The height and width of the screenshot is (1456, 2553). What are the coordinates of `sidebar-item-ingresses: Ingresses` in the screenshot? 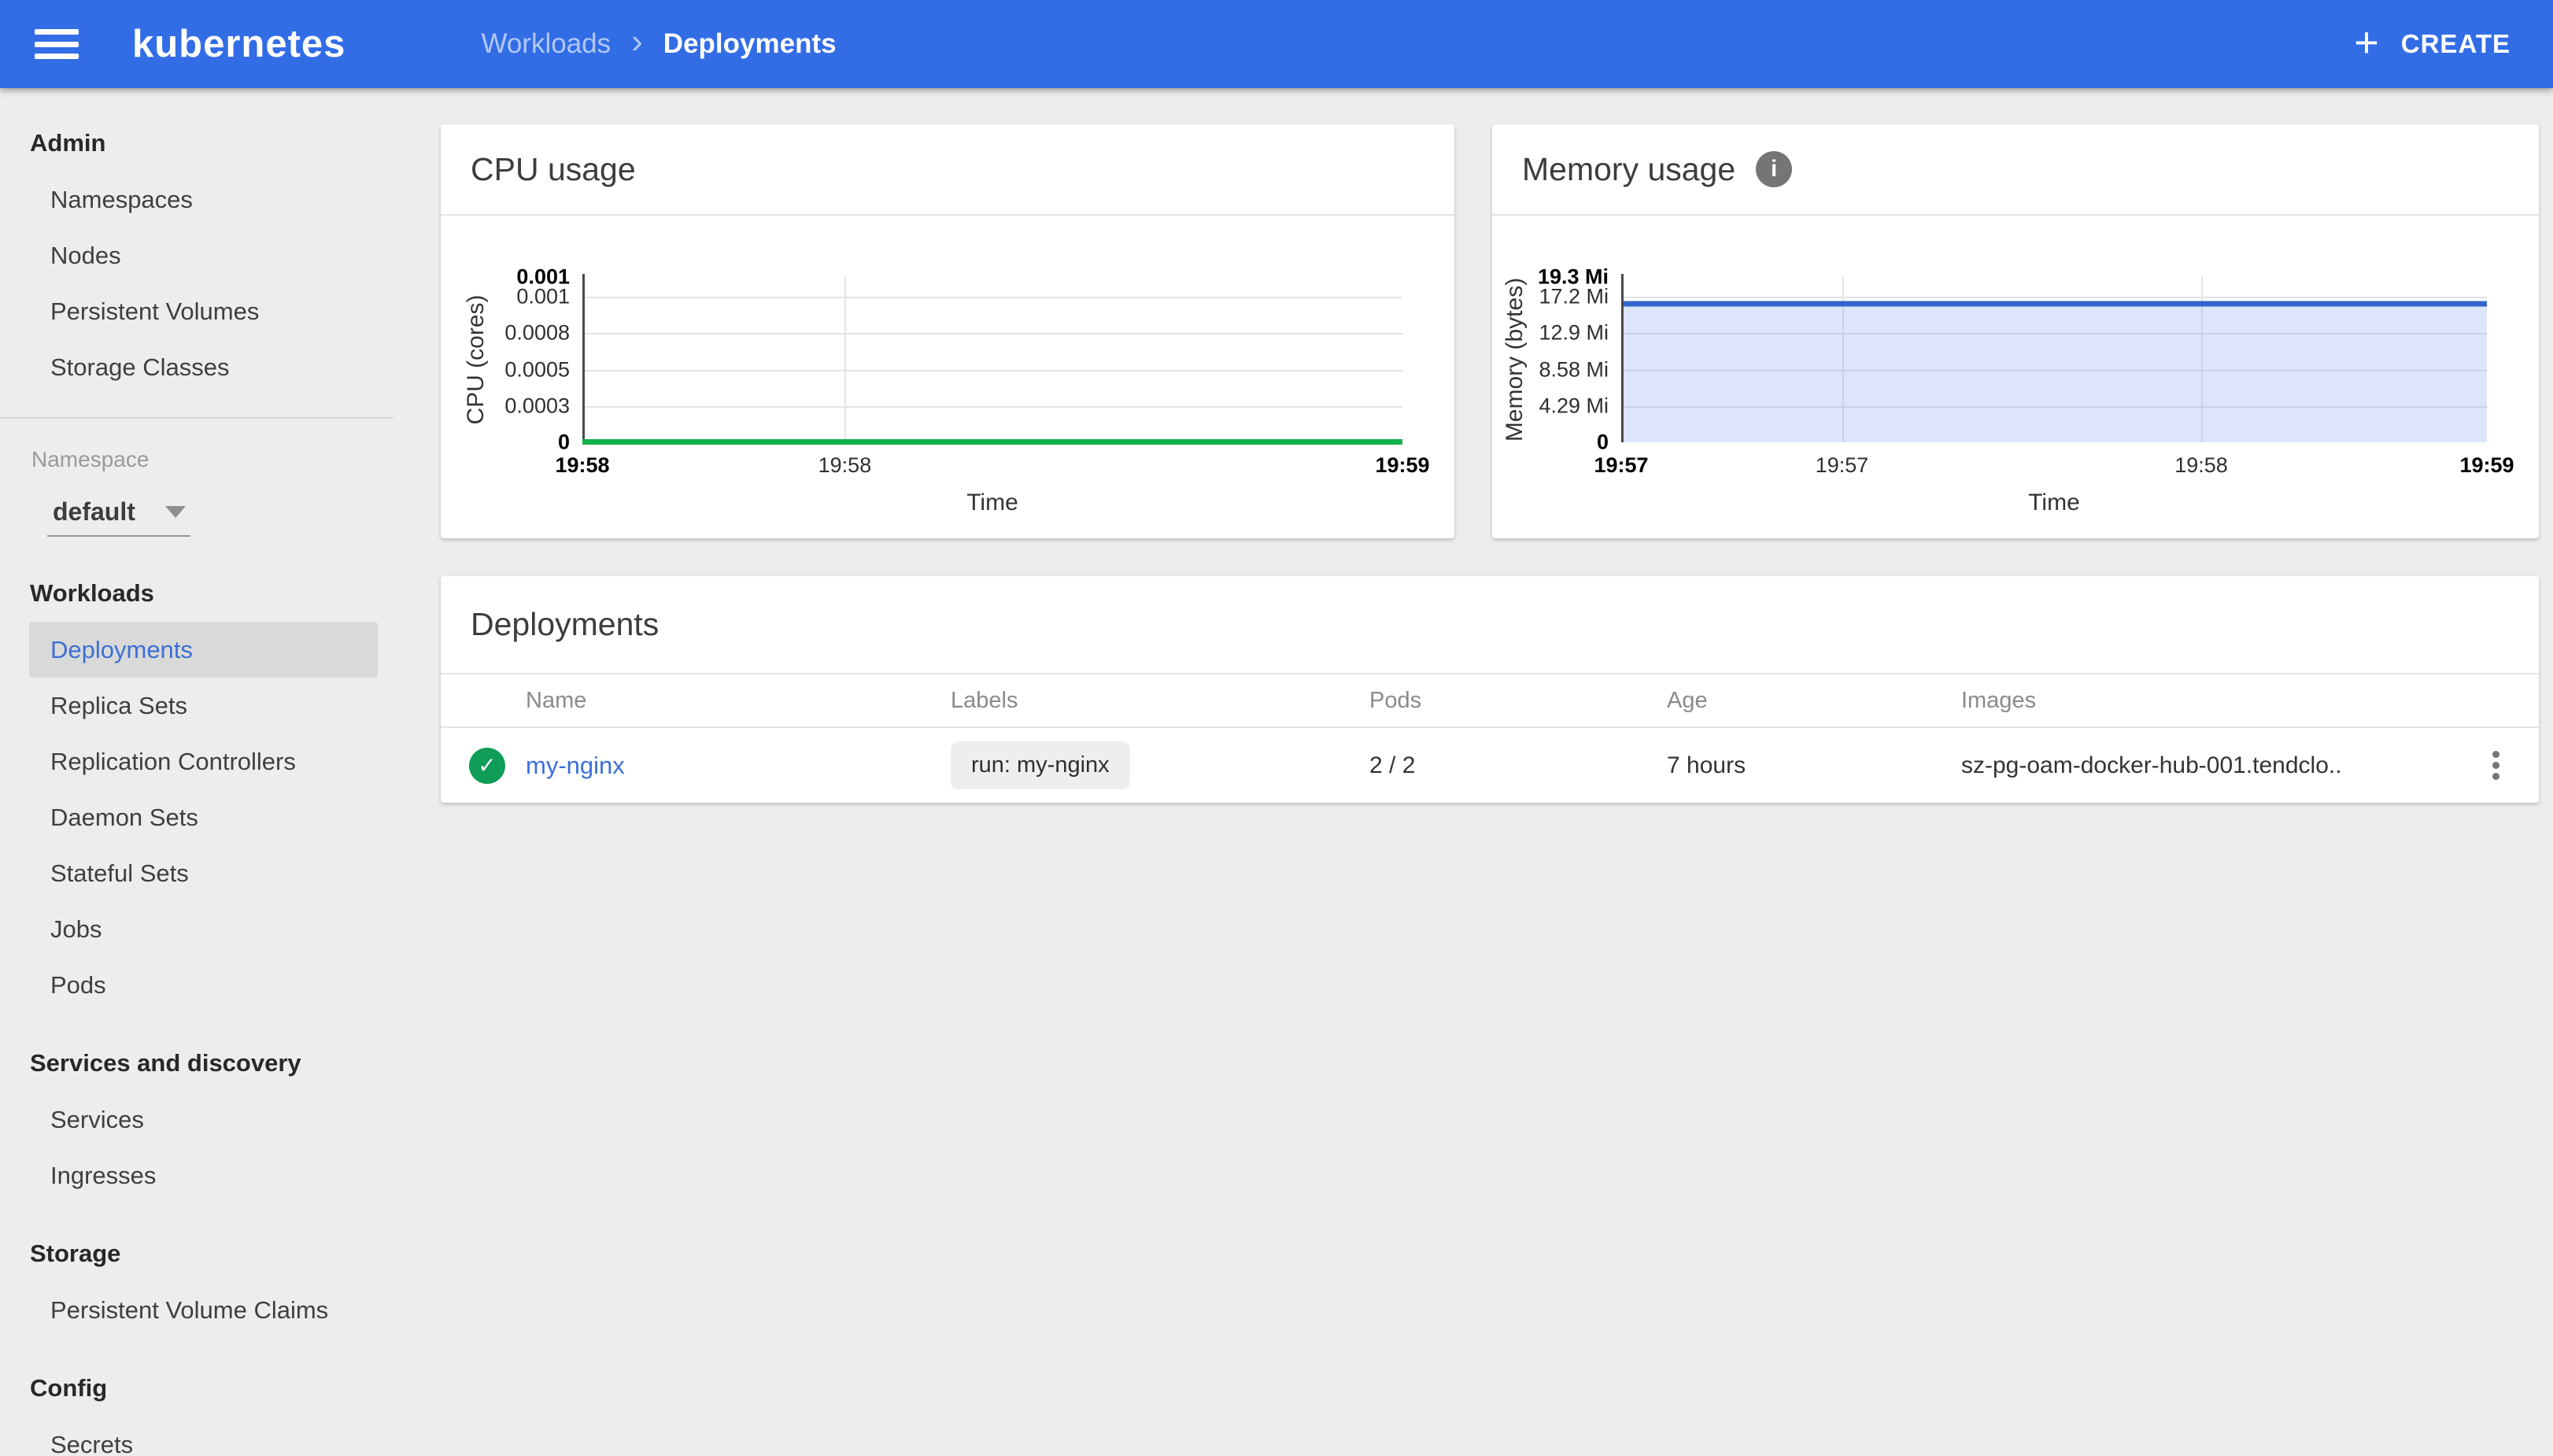 It's located at (204, 1175).